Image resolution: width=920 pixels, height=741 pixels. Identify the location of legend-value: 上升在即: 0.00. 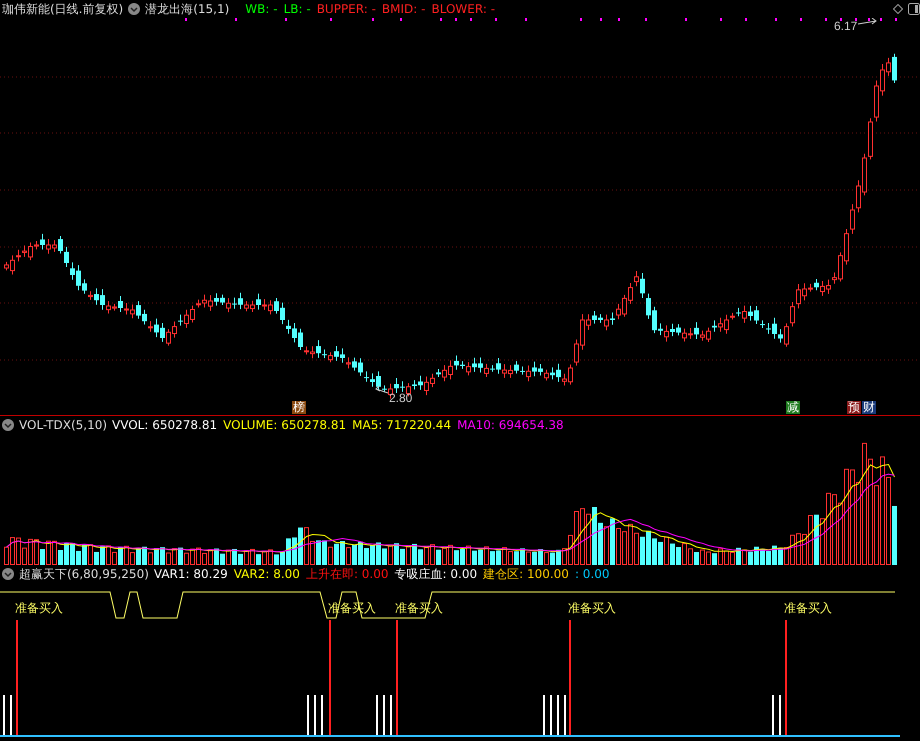
(347, 574).